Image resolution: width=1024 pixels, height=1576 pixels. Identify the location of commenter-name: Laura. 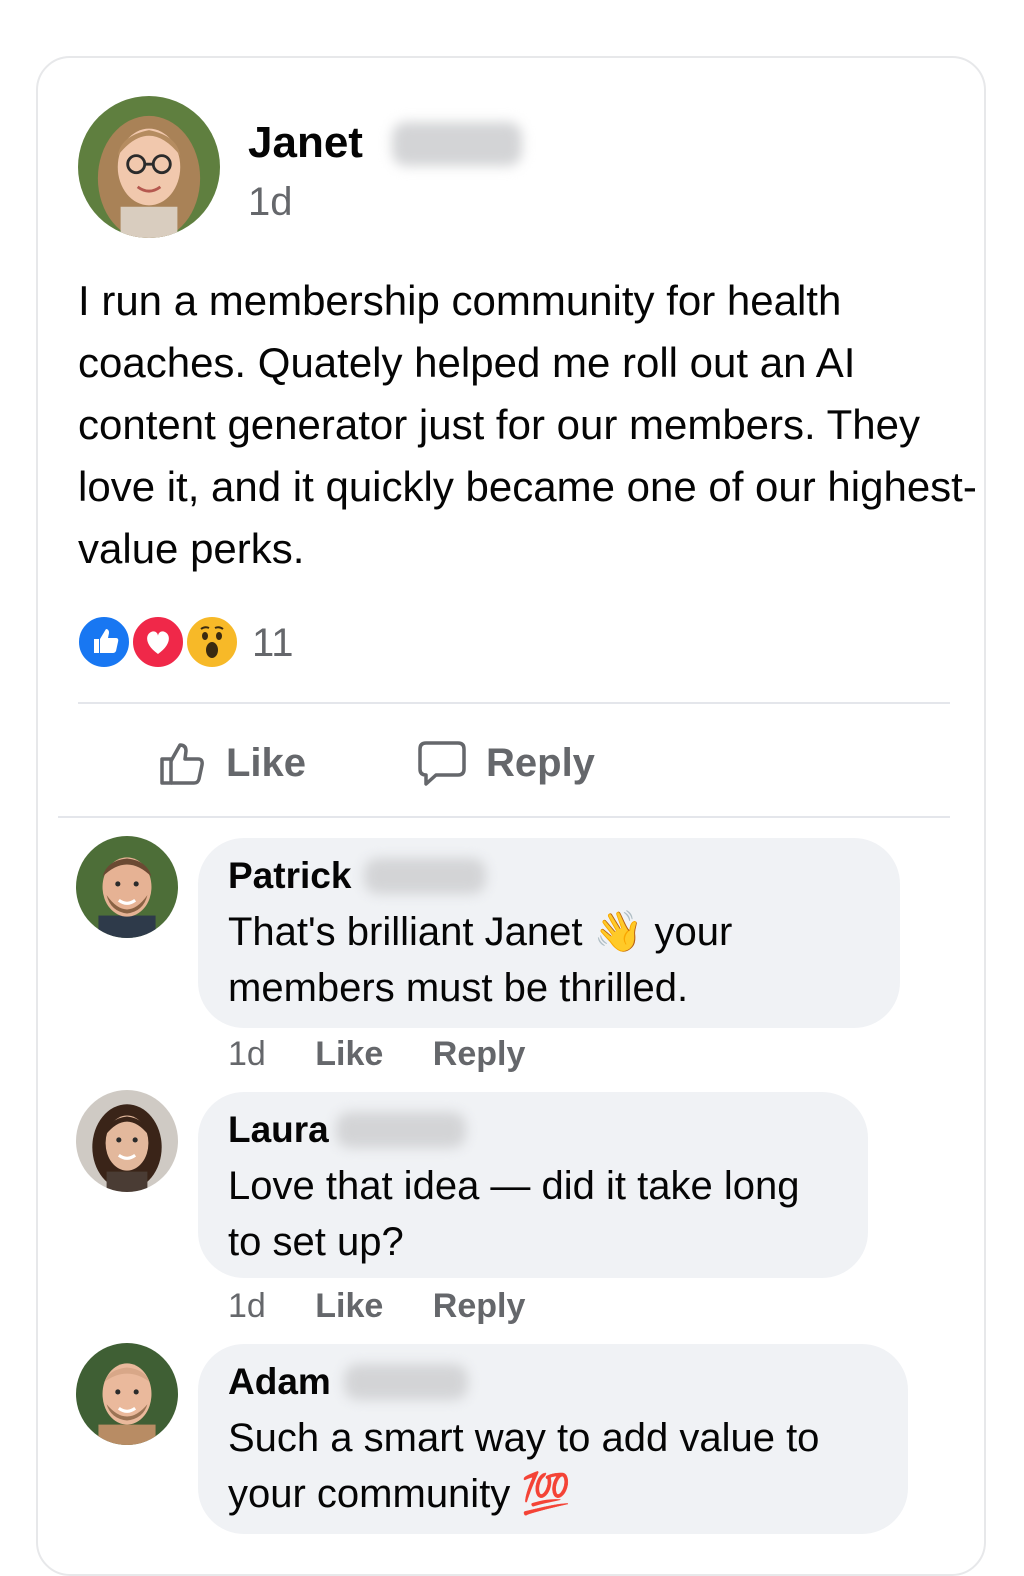
(278, 1129).